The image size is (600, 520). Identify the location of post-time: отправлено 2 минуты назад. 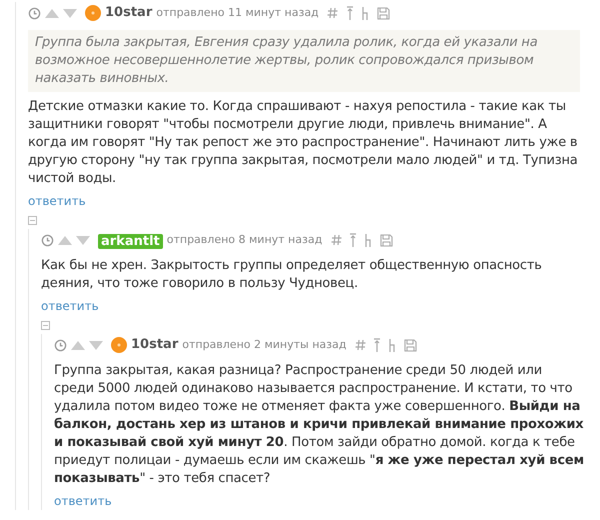
(264, 344).